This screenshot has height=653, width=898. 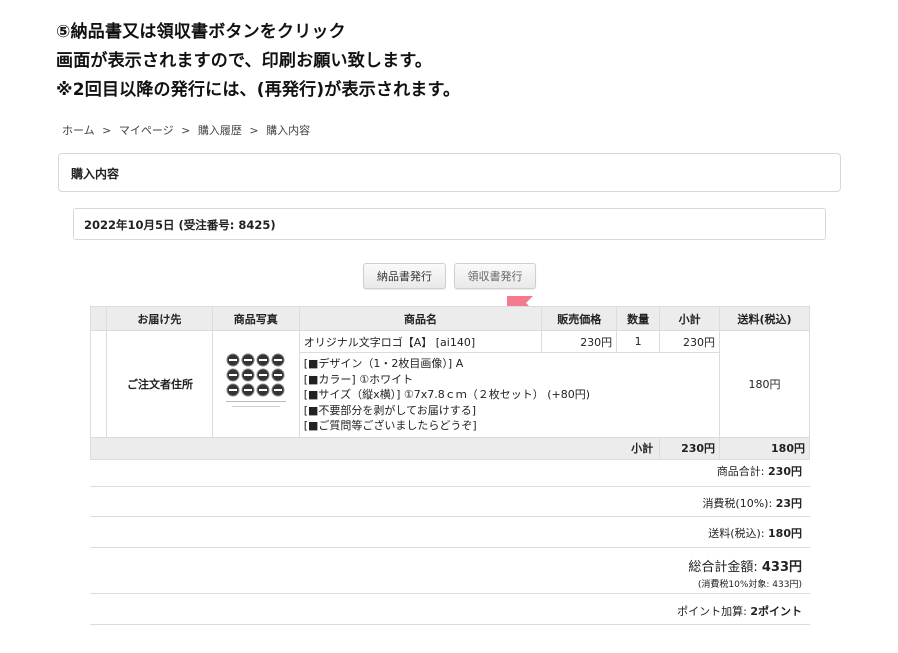 I want to click on shipping-total-value: 180円, so click(x=785, y=533).